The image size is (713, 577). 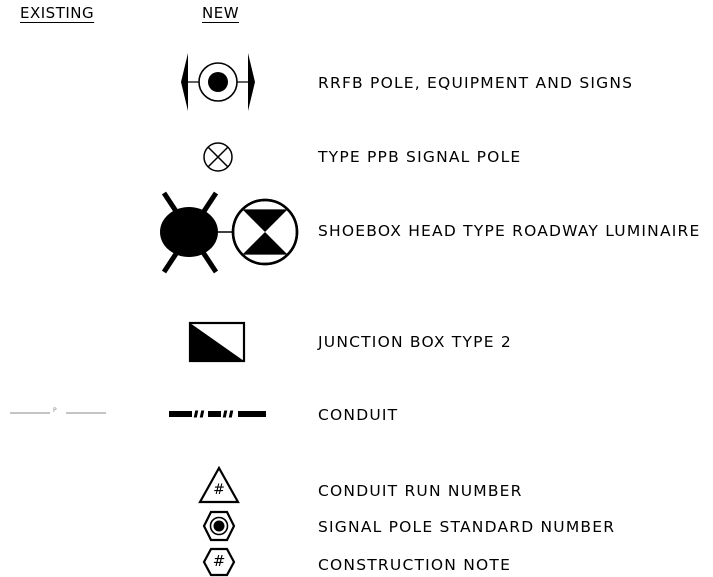 What do you see at coordinates (219, 490) in the screenshot?
I see `conduit-run-number-hash: #` at bounding box center [219, 490].